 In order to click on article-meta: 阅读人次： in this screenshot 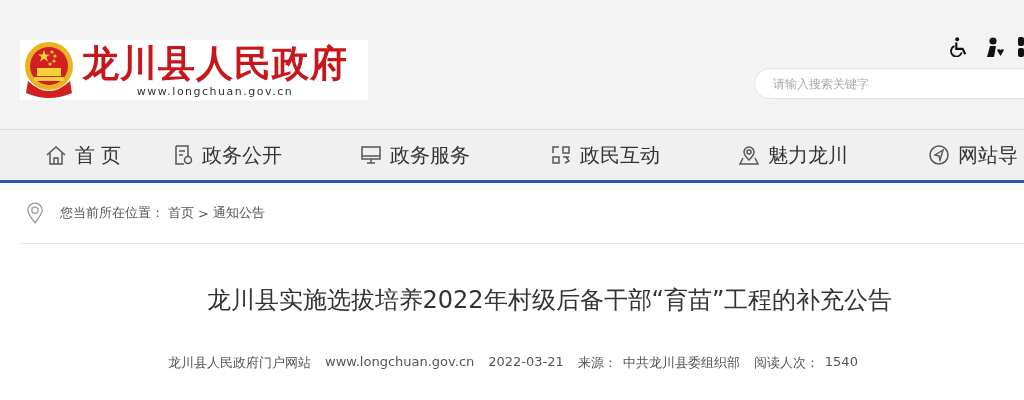, I will do `click(786, 363)`.